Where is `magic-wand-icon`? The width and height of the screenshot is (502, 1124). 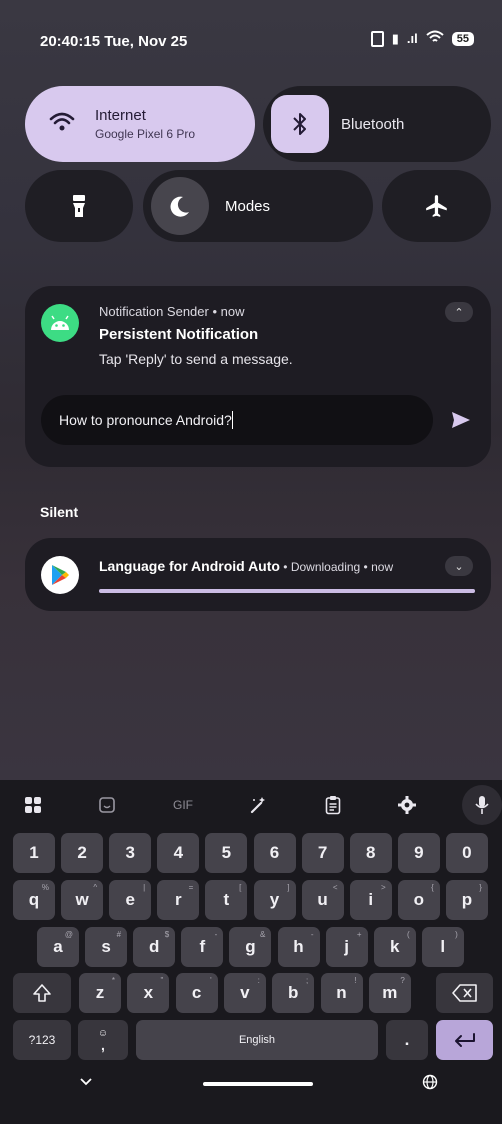 magic-wand-icon is located at coordinates (258, 805).